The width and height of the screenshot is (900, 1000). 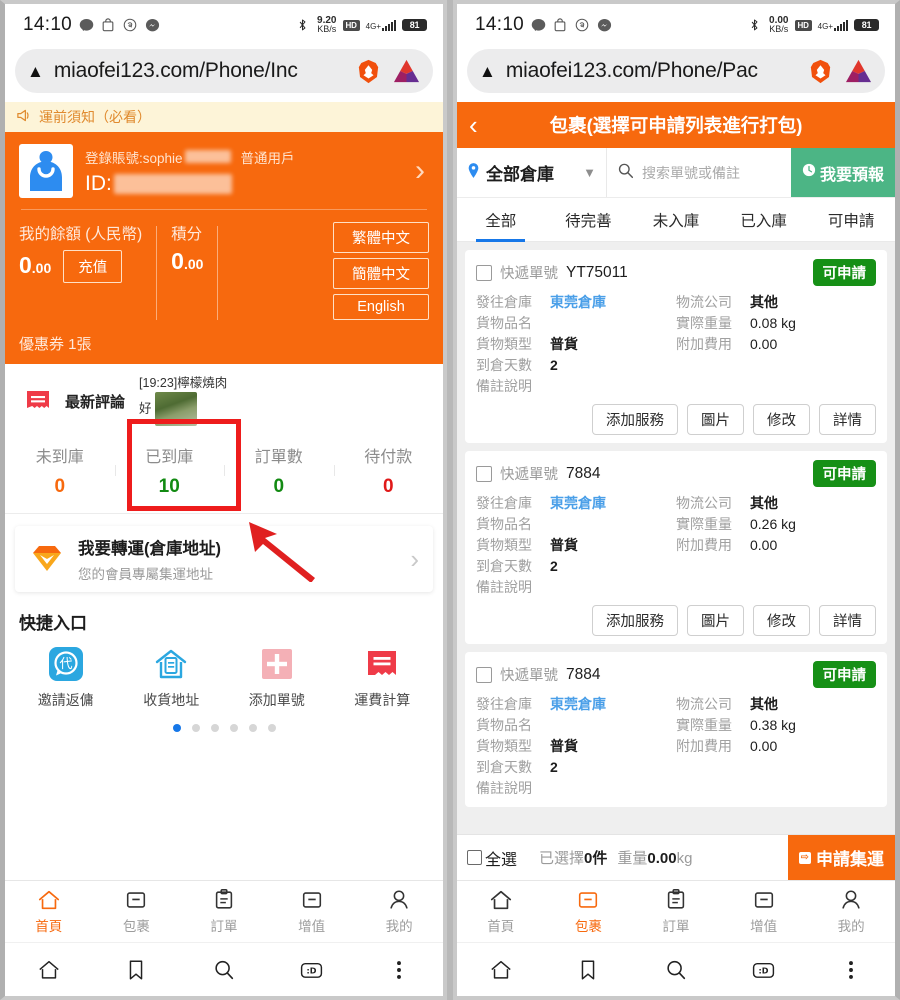 I want to click on field-value: 普貨, so click(x=564, y=545).